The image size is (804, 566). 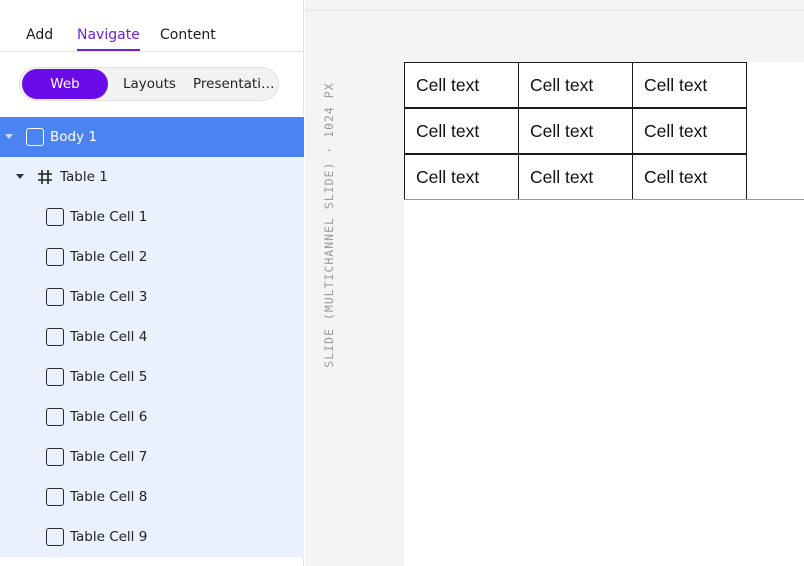 What do you see at coordinates (152, 217) in the screenshot?
I see `tree-item-cell: Table Cell 1` at bounding box center [152, 217].